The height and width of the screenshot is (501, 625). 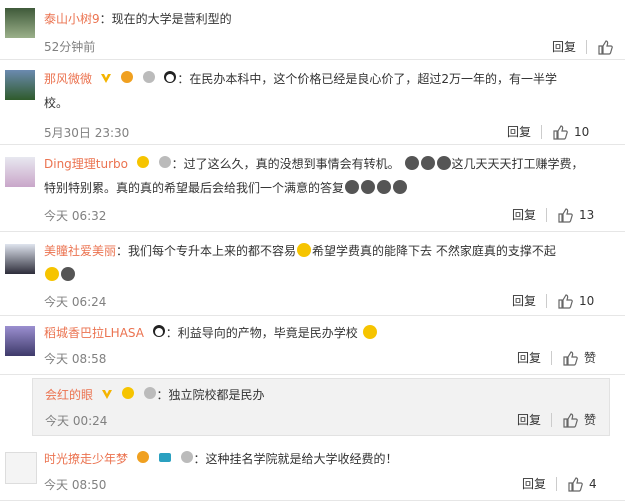 I want to click on timestamp: 今天 00:24, so click(x=76, y=421).